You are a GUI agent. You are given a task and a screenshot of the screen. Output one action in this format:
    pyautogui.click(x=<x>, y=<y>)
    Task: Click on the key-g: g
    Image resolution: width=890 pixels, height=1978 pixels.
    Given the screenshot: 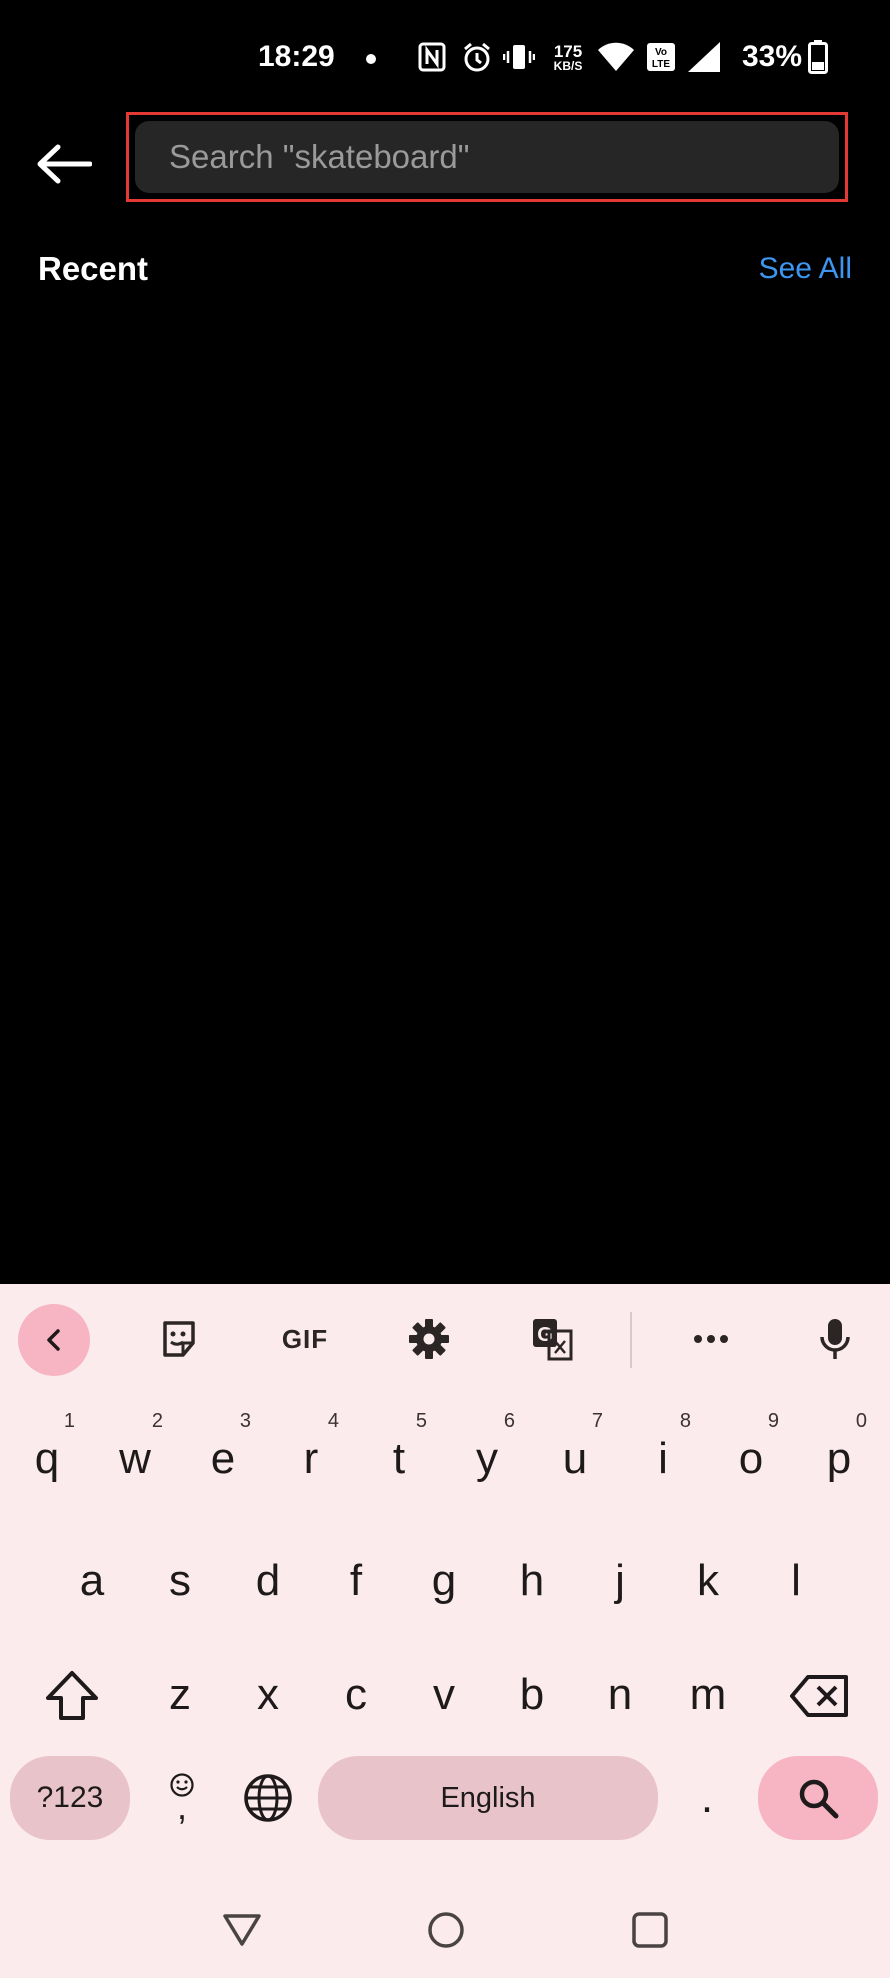 What is the action you would take?
    pyautogui.click(x=444, y=1581)
    